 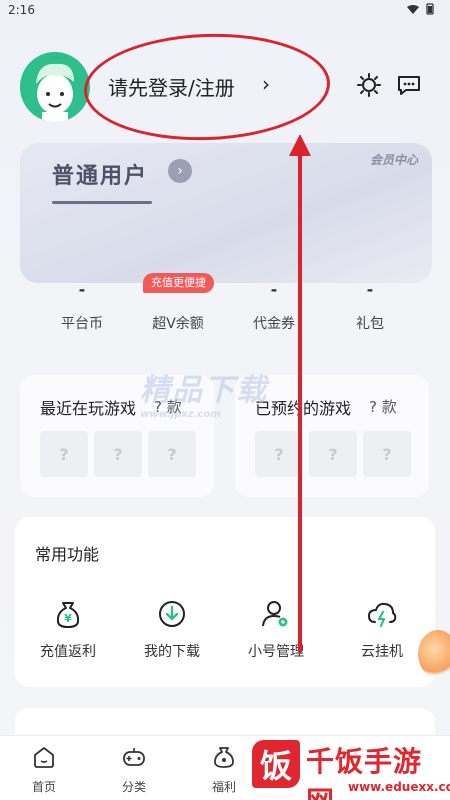 I want to click on stat-label: 礼包, so click(x=370, y=324).